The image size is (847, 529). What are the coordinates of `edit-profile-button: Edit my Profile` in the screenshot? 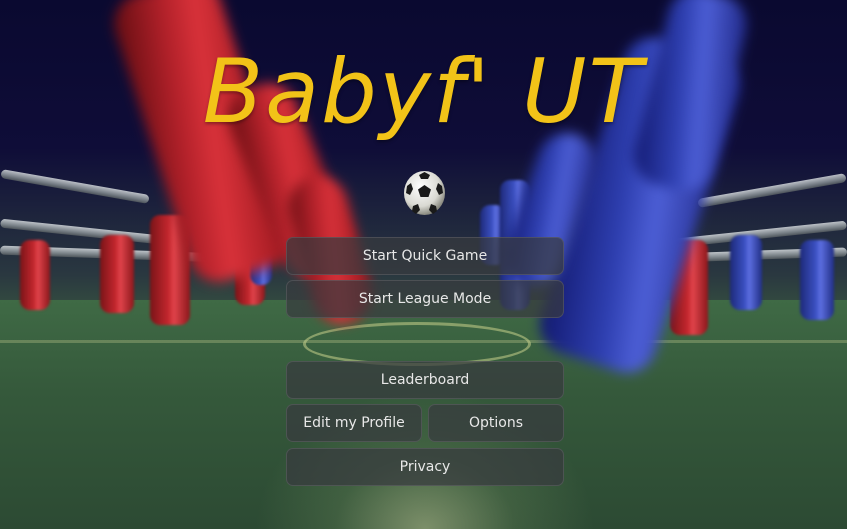 It's located at (354, 423).